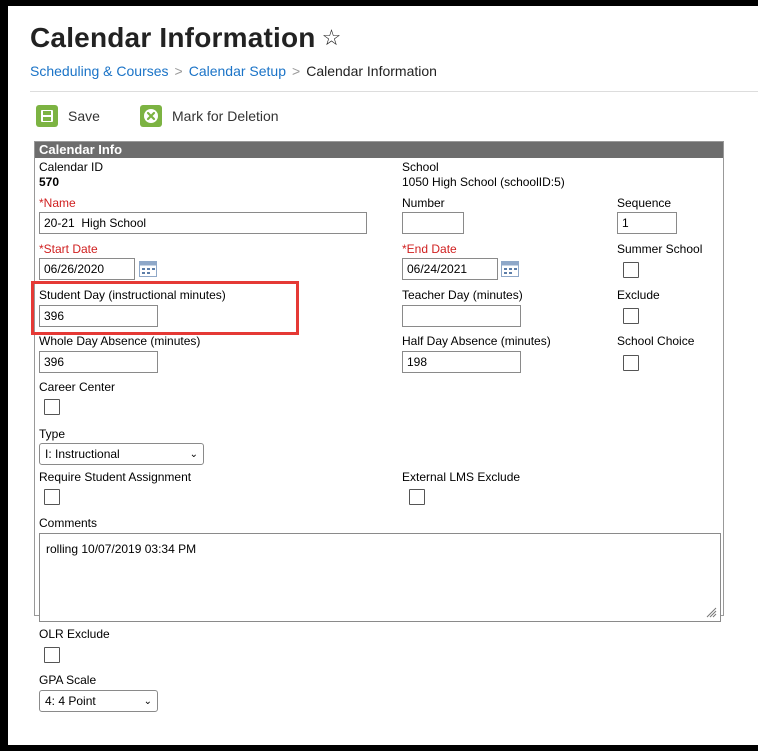  I want to click on external-lms-exclude-checkbox, so click(417, 497).